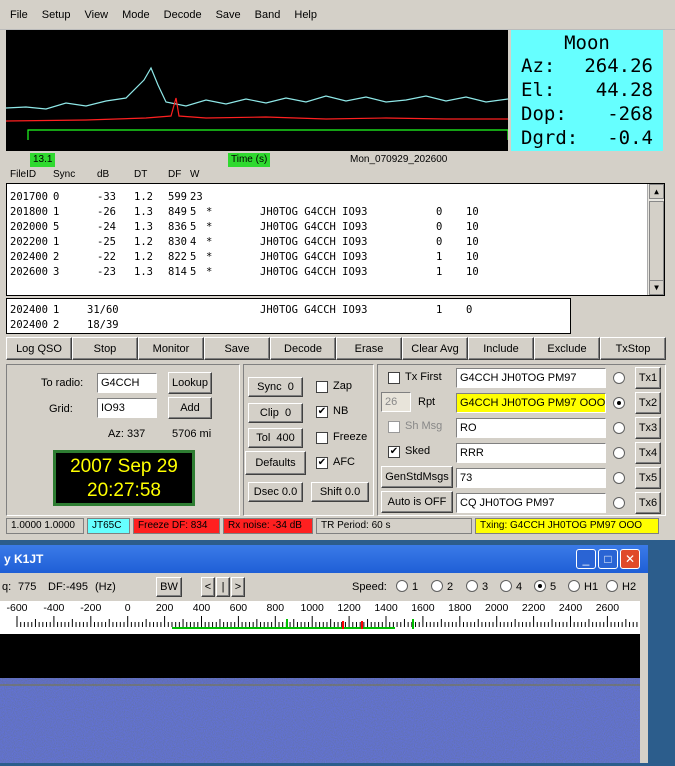  Describe the element at coordinates (169, 587) in the screenshot. I see `bw-button: BW` at that location.